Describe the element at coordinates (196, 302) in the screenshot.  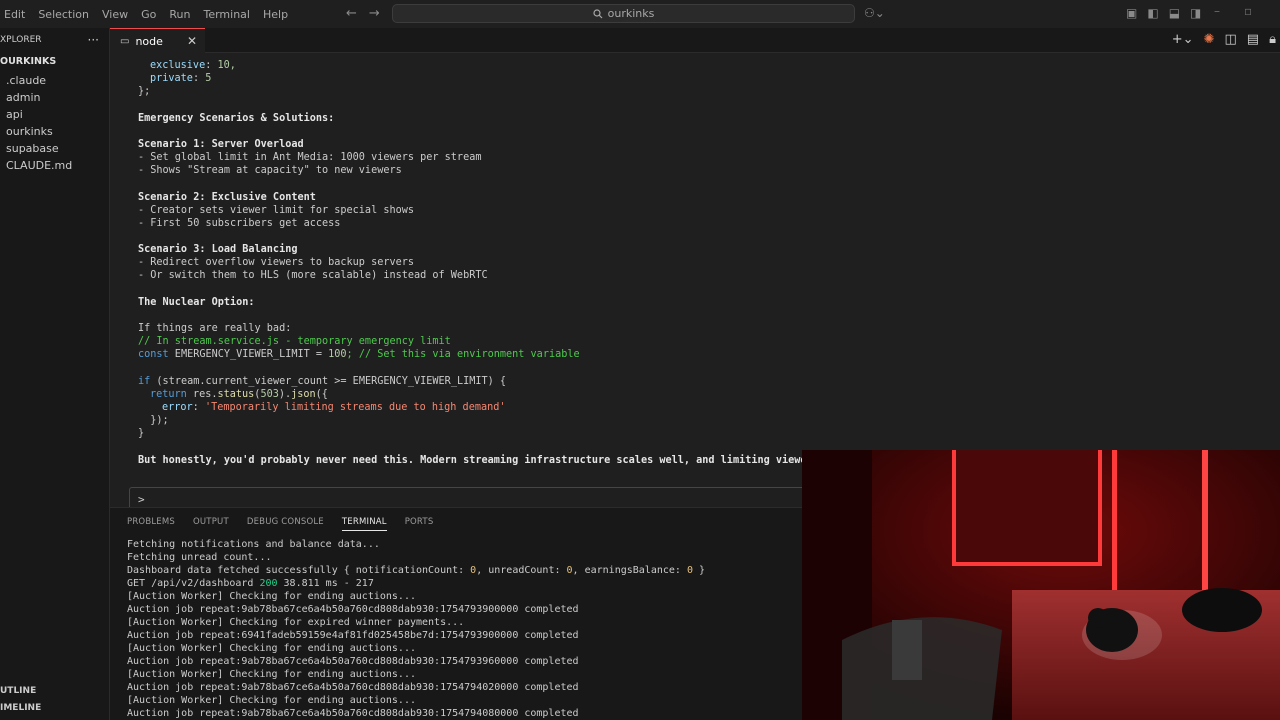
I see `heading-nuclear: The Nuclear Option:` at that location.